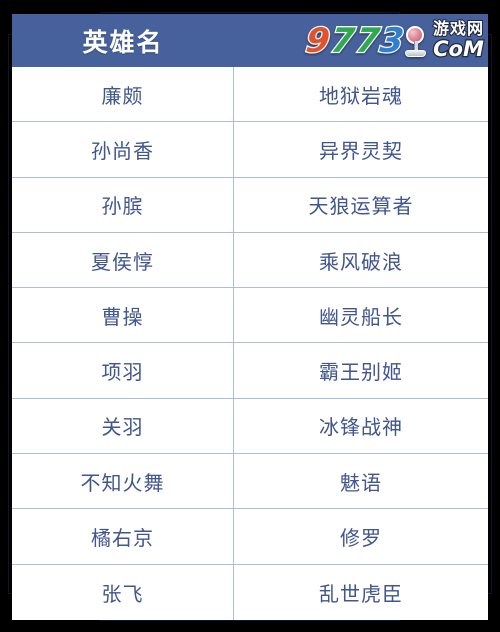 The width and height of the screenshot is (500, 632). Describe the element at coordinates (123, 149) in the screenshot. I see `cell-hero-name: 孙尚香` at that location.